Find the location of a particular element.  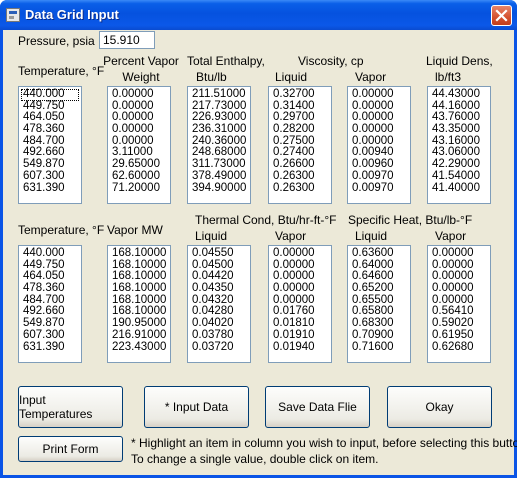

form-icon is located at coordinates (13, 15).